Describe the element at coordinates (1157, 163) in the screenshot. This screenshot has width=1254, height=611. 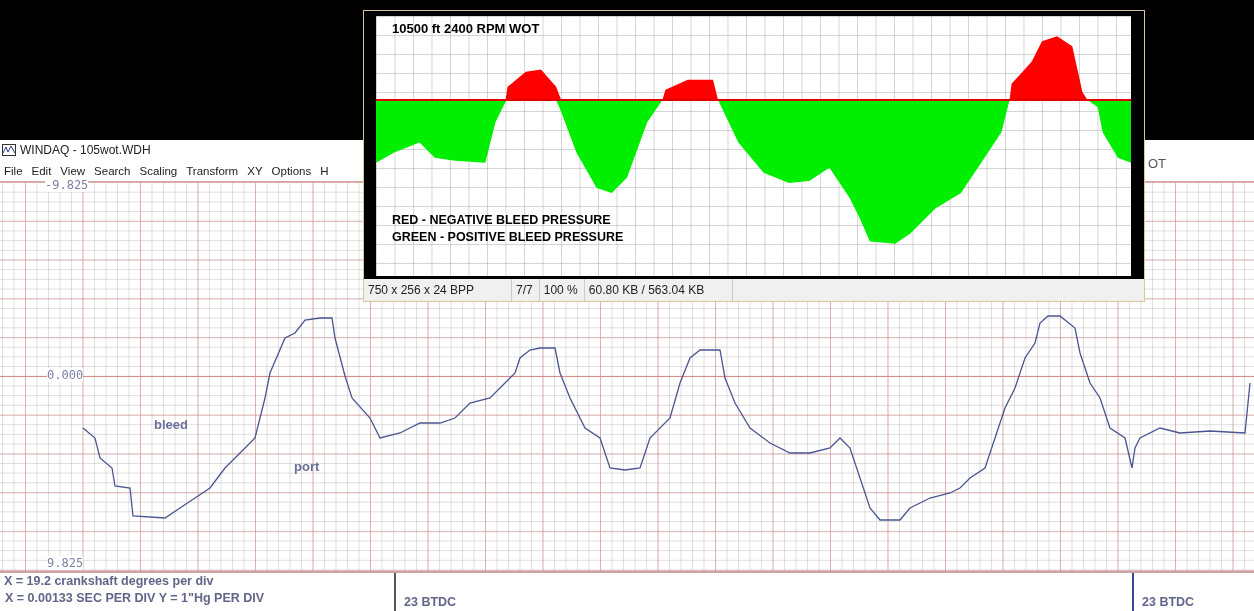
I see `title-fragment: OT` at that location.